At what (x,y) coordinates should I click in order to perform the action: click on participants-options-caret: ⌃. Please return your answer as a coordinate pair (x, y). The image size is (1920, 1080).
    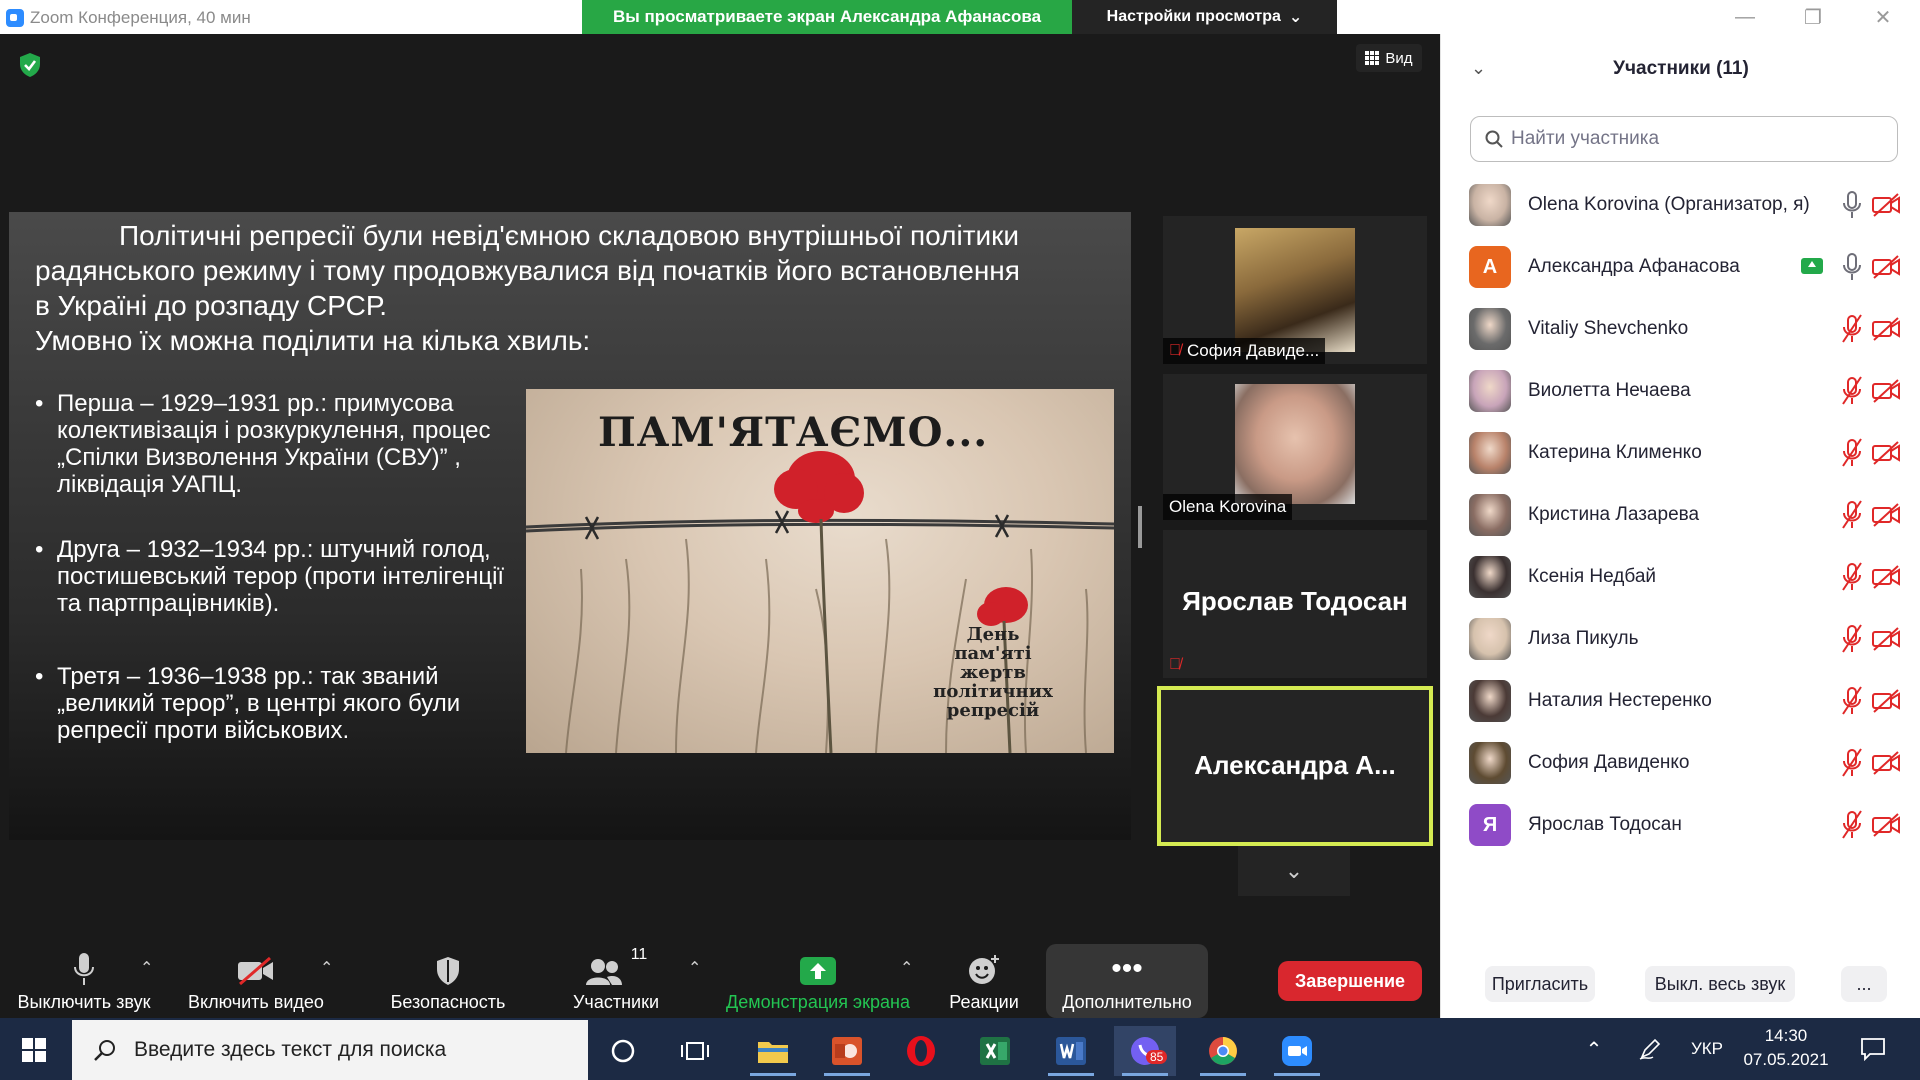
    Looking at the image, I should click on (694, 968).